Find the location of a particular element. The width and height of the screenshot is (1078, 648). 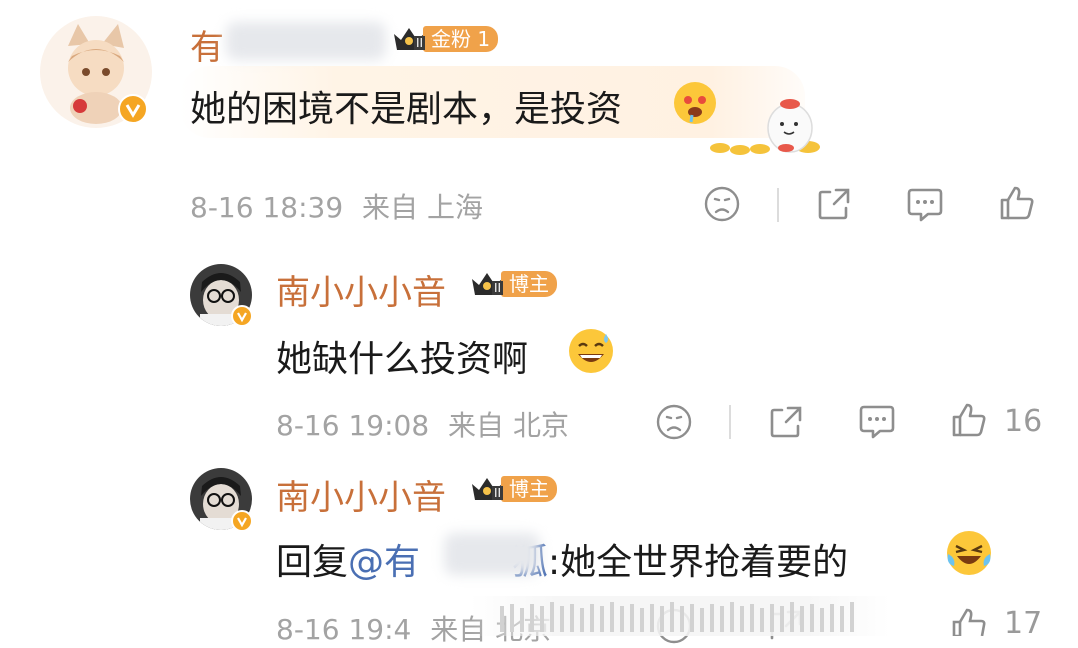

comment-1-meta: 8-16 18:39 来自 上海 is located at coordinates (336, 206).